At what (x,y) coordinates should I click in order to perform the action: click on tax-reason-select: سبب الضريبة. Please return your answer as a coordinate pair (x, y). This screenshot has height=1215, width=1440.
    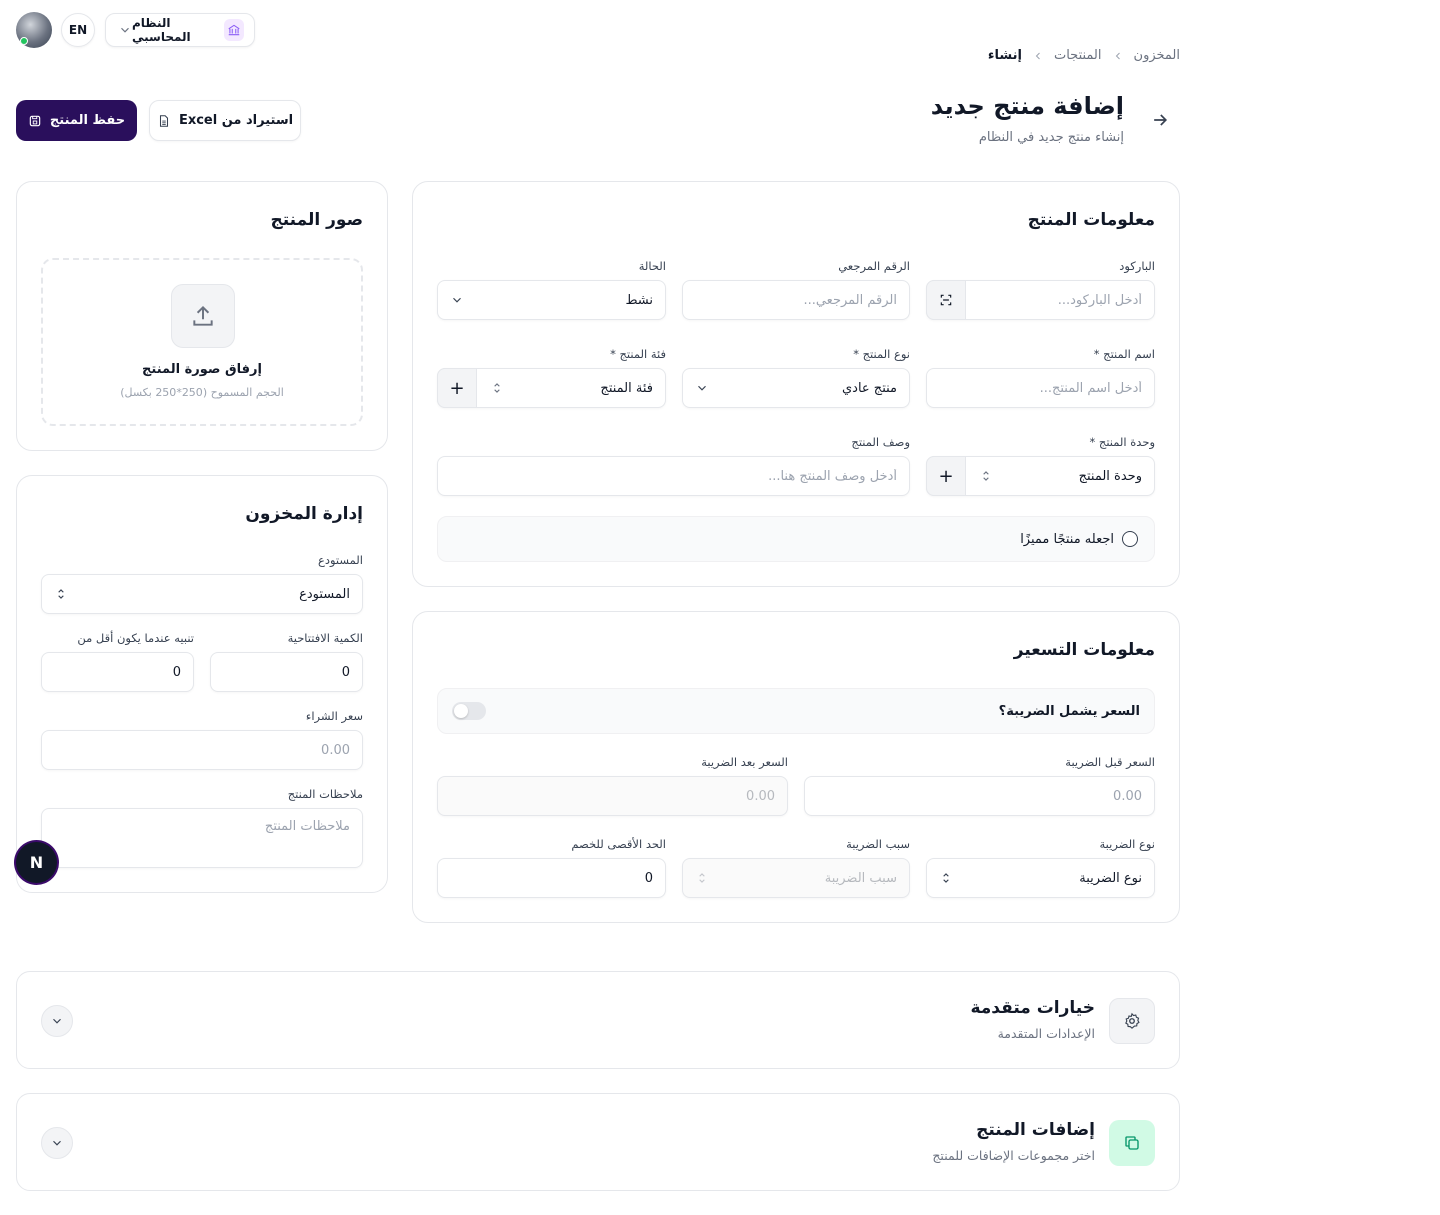
    Looking at the image, I should click on (796, 878).